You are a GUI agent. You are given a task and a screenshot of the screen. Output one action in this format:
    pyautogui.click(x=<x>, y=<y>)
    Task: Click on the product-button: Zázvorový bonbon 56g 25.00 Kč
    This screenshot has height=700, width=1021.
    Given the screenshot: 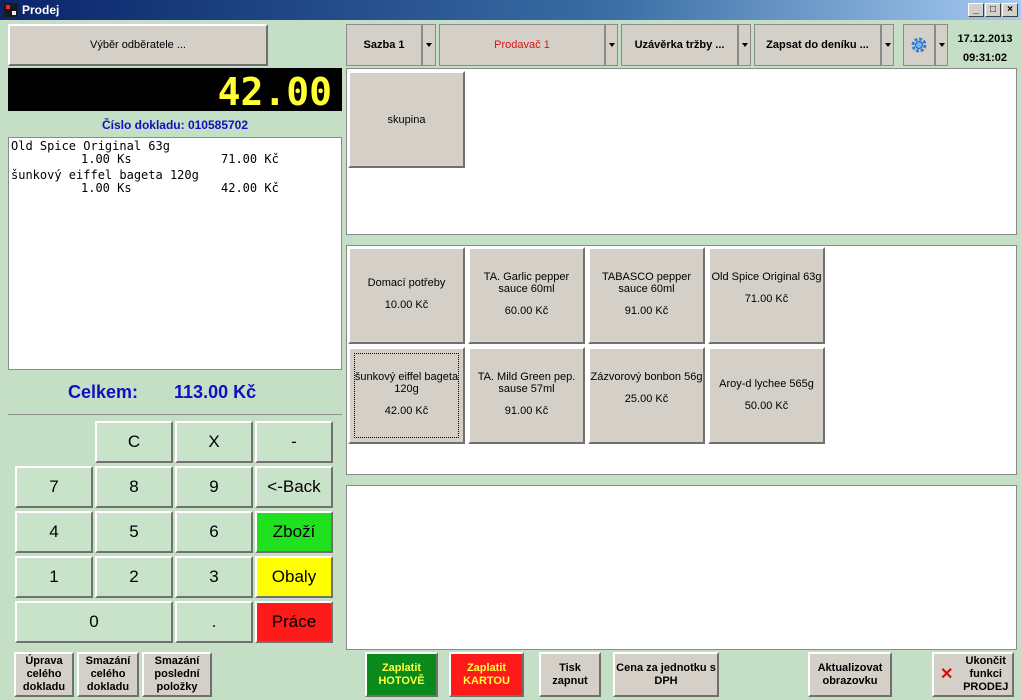 What is the action you would take?
    pyautogui.click(x=646, y=395)
    